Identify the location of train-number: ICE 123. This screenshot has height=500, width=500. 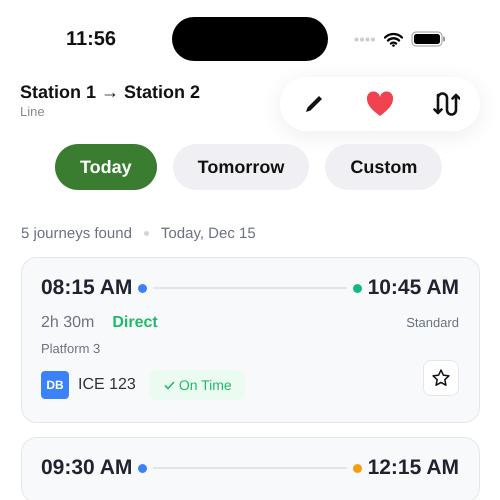
(107, 385).